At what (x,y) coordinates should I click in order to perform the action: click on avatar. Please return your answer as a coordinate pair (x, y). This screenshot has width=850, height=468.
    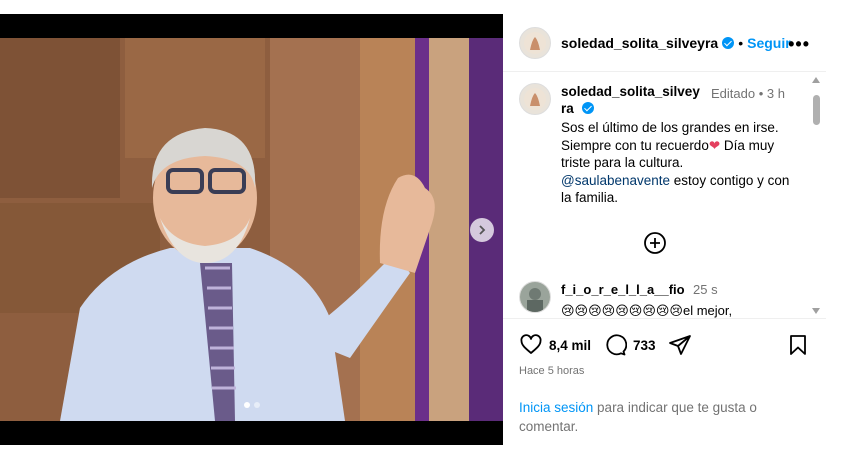
    Looking at the image, I should click on (535, 42).